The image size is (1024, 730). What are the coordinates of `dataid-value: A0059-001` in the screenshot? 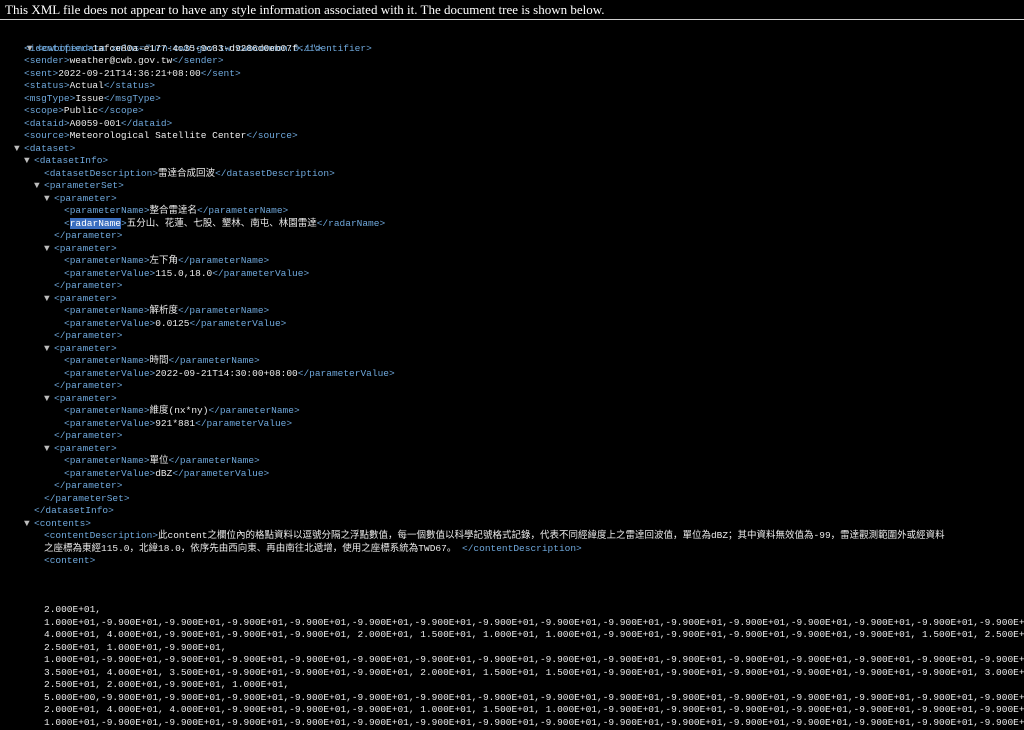 It's located at (95, 123).